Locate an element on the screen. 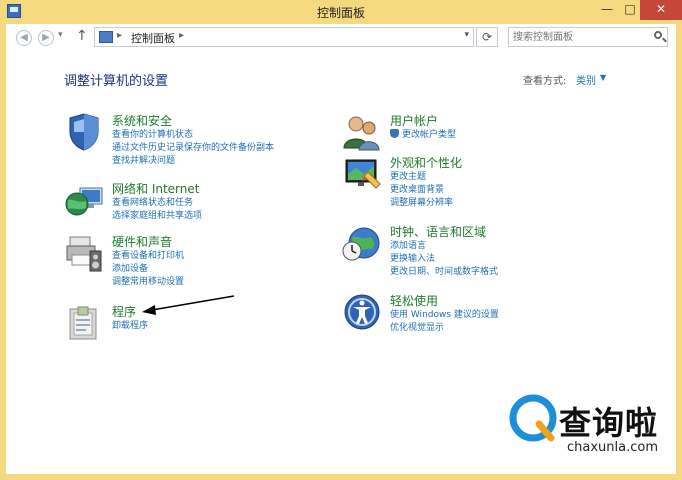  close-button: ✕ is located at coordinates (661, 10).